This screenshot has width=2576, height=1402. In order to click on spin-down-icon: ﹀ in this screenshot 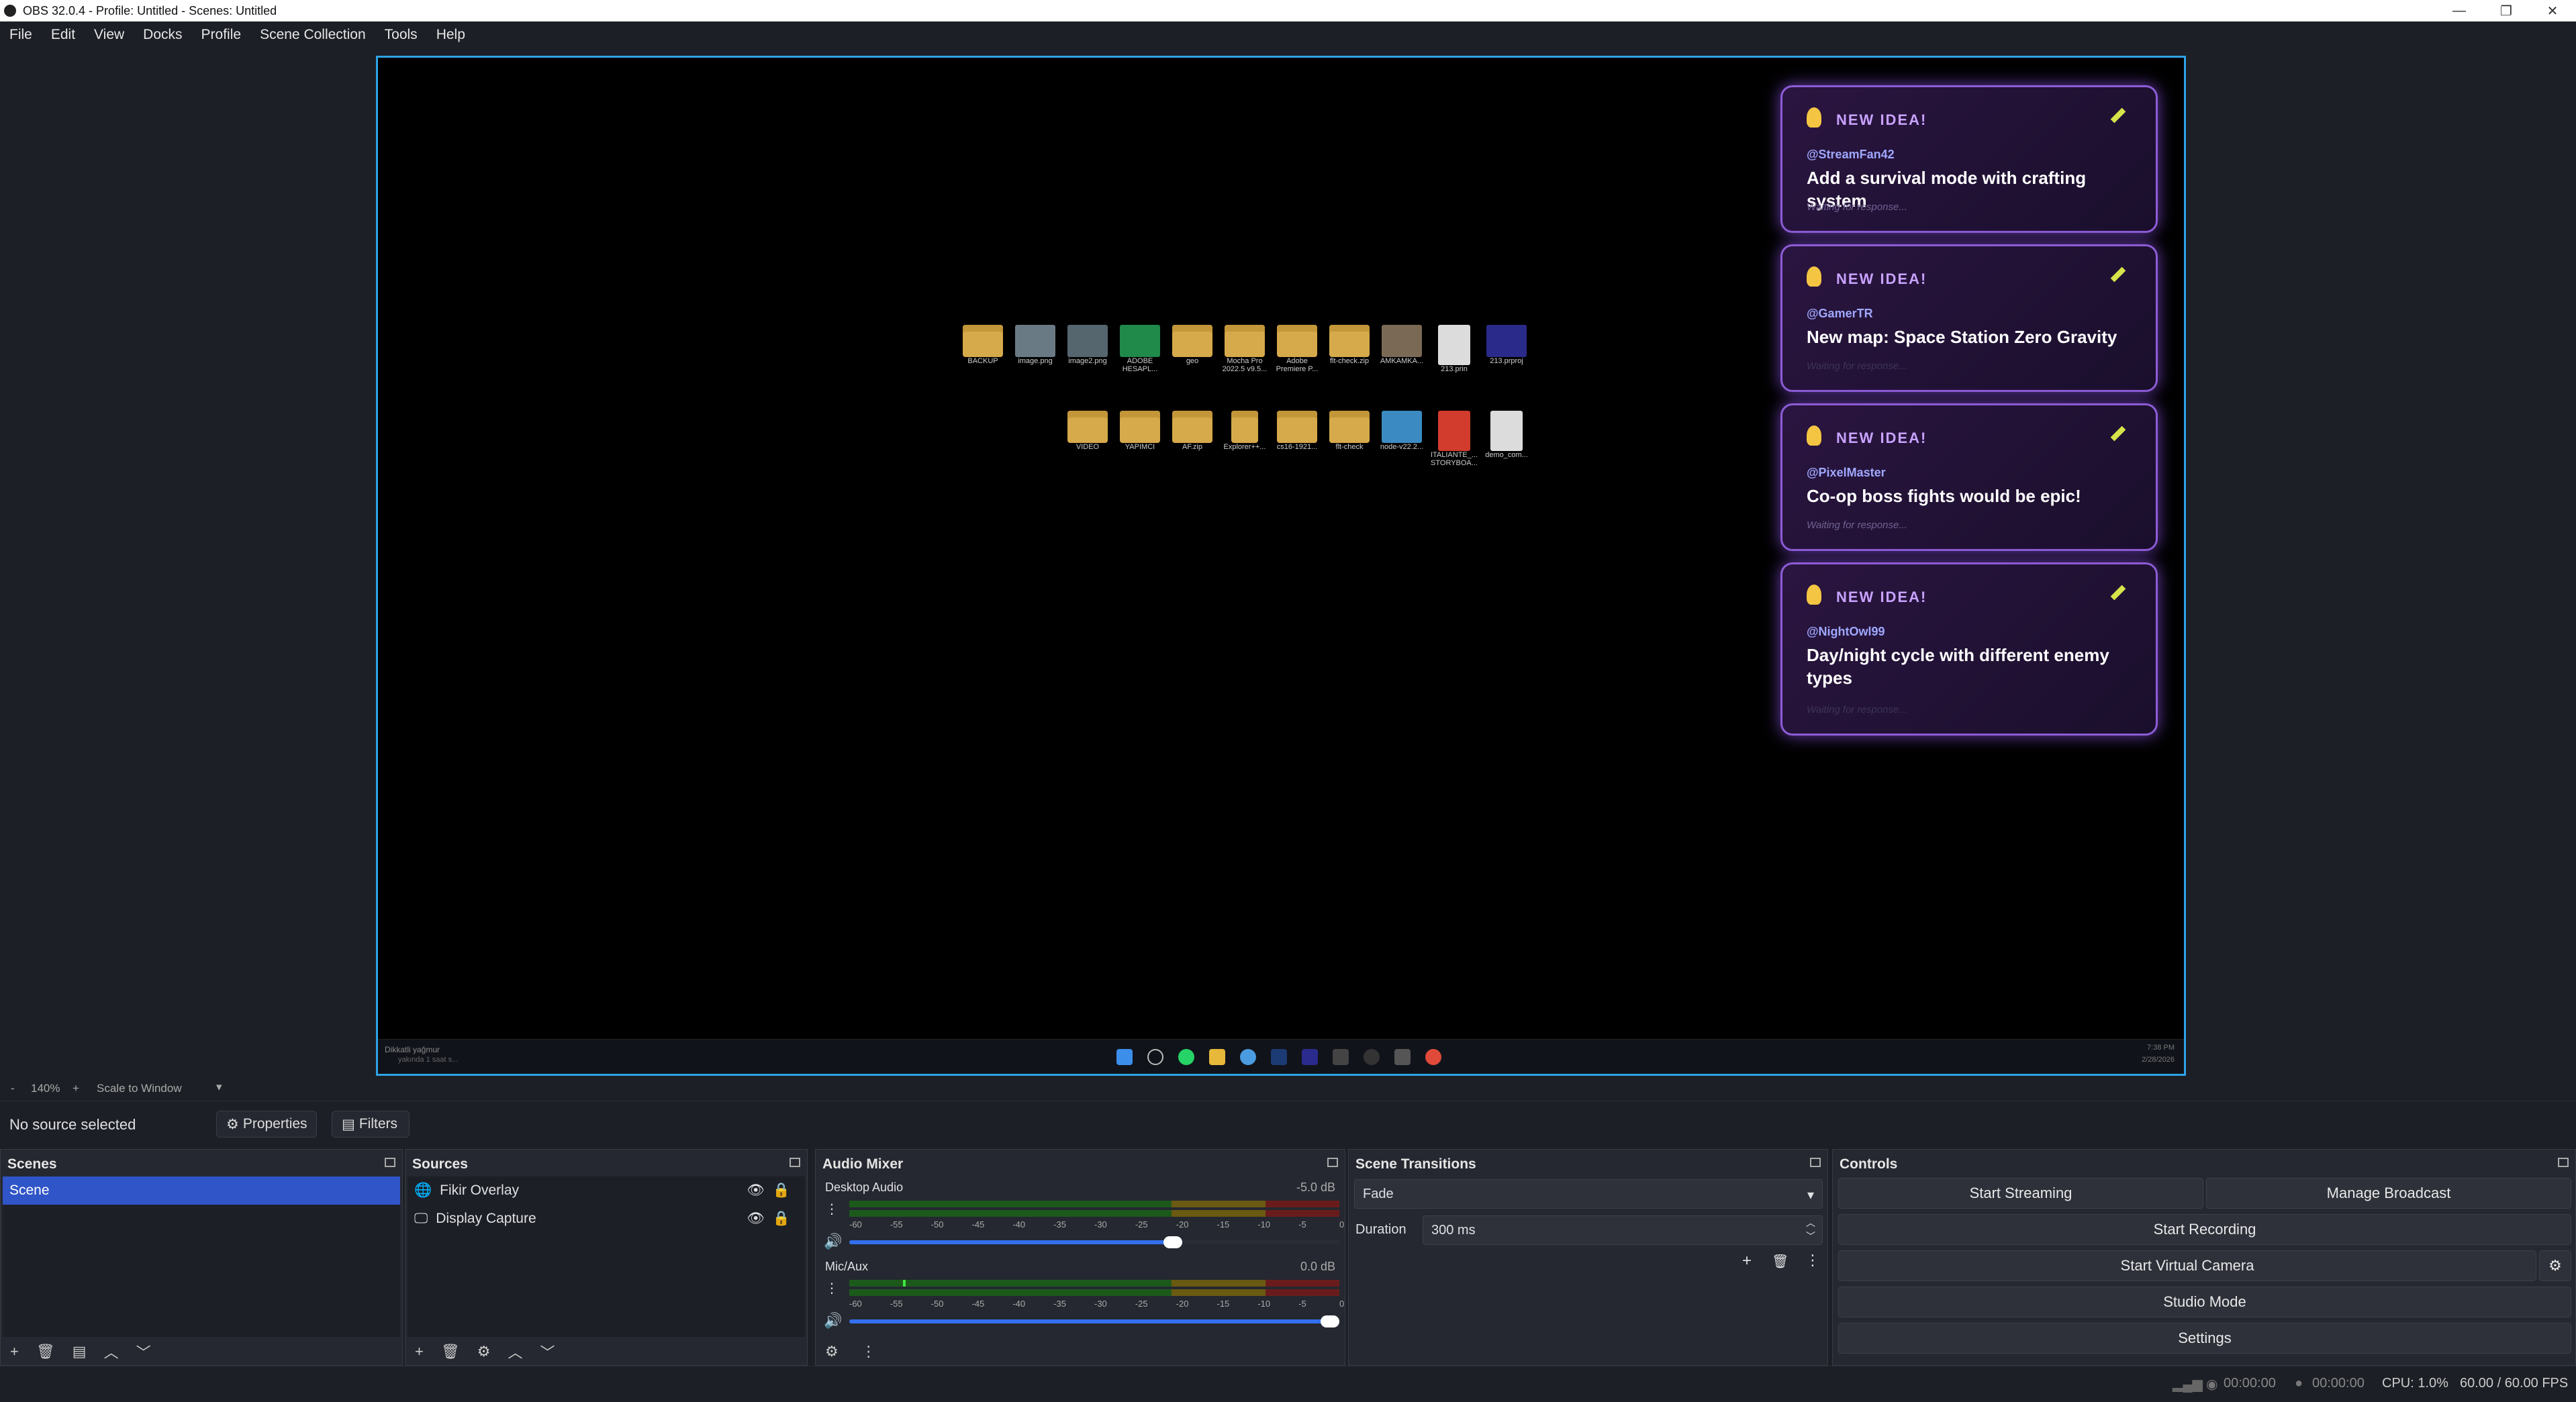, I will do `click(1810, 1236)`.